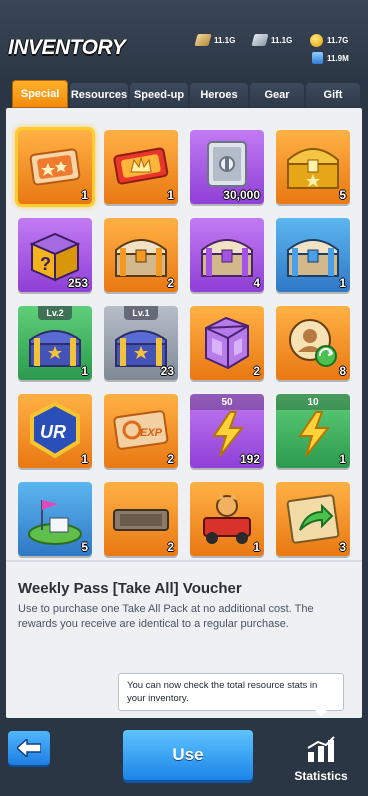  I want to click on item-crown-ticket: 1, so click(141, 167).